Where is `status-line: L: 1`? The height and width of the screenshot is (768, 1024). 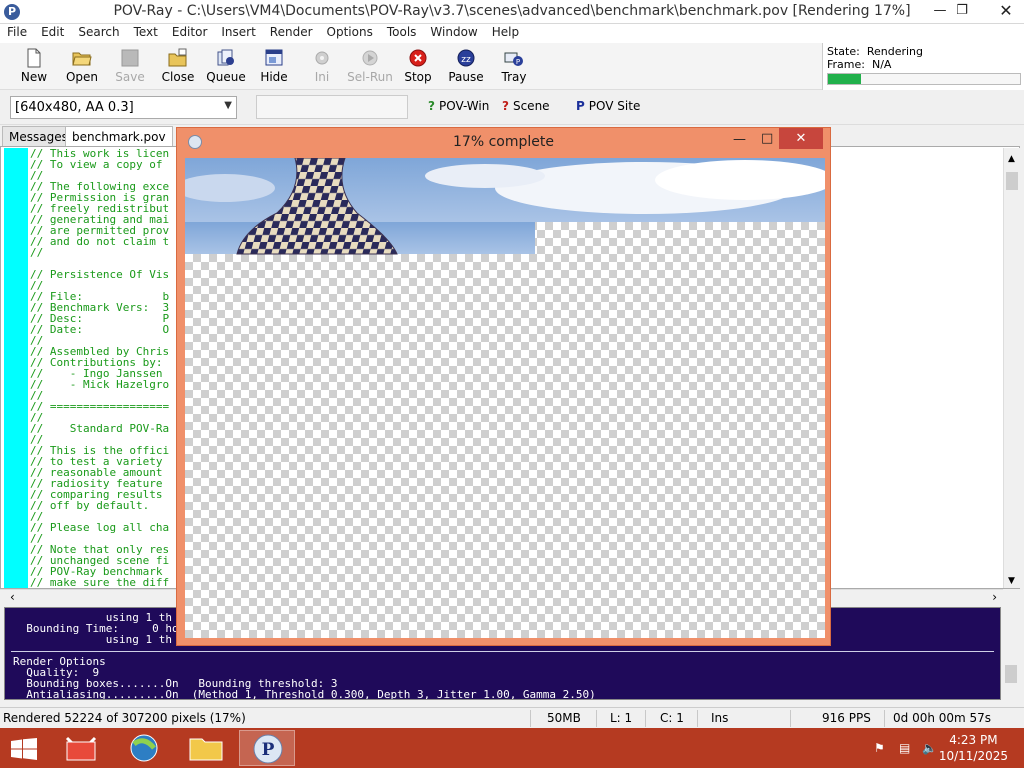 status-line: L: 1 is located at coordinates (621, 718).